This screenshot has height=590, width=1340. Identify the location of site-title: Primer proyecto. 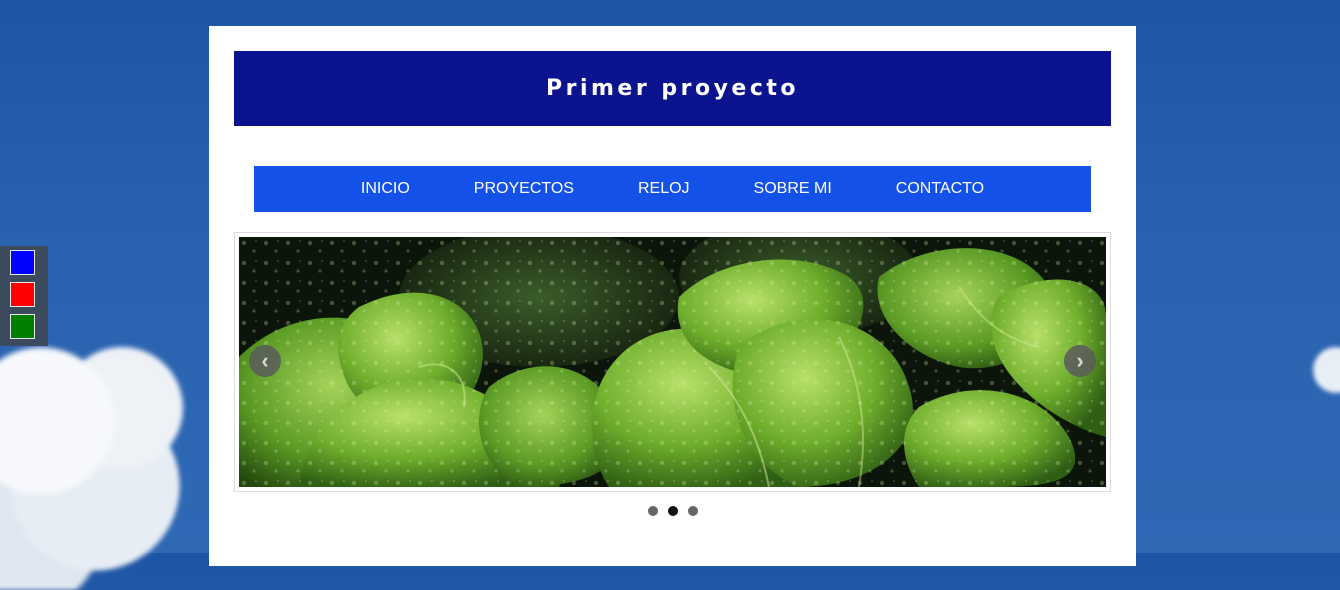
(672, 88).